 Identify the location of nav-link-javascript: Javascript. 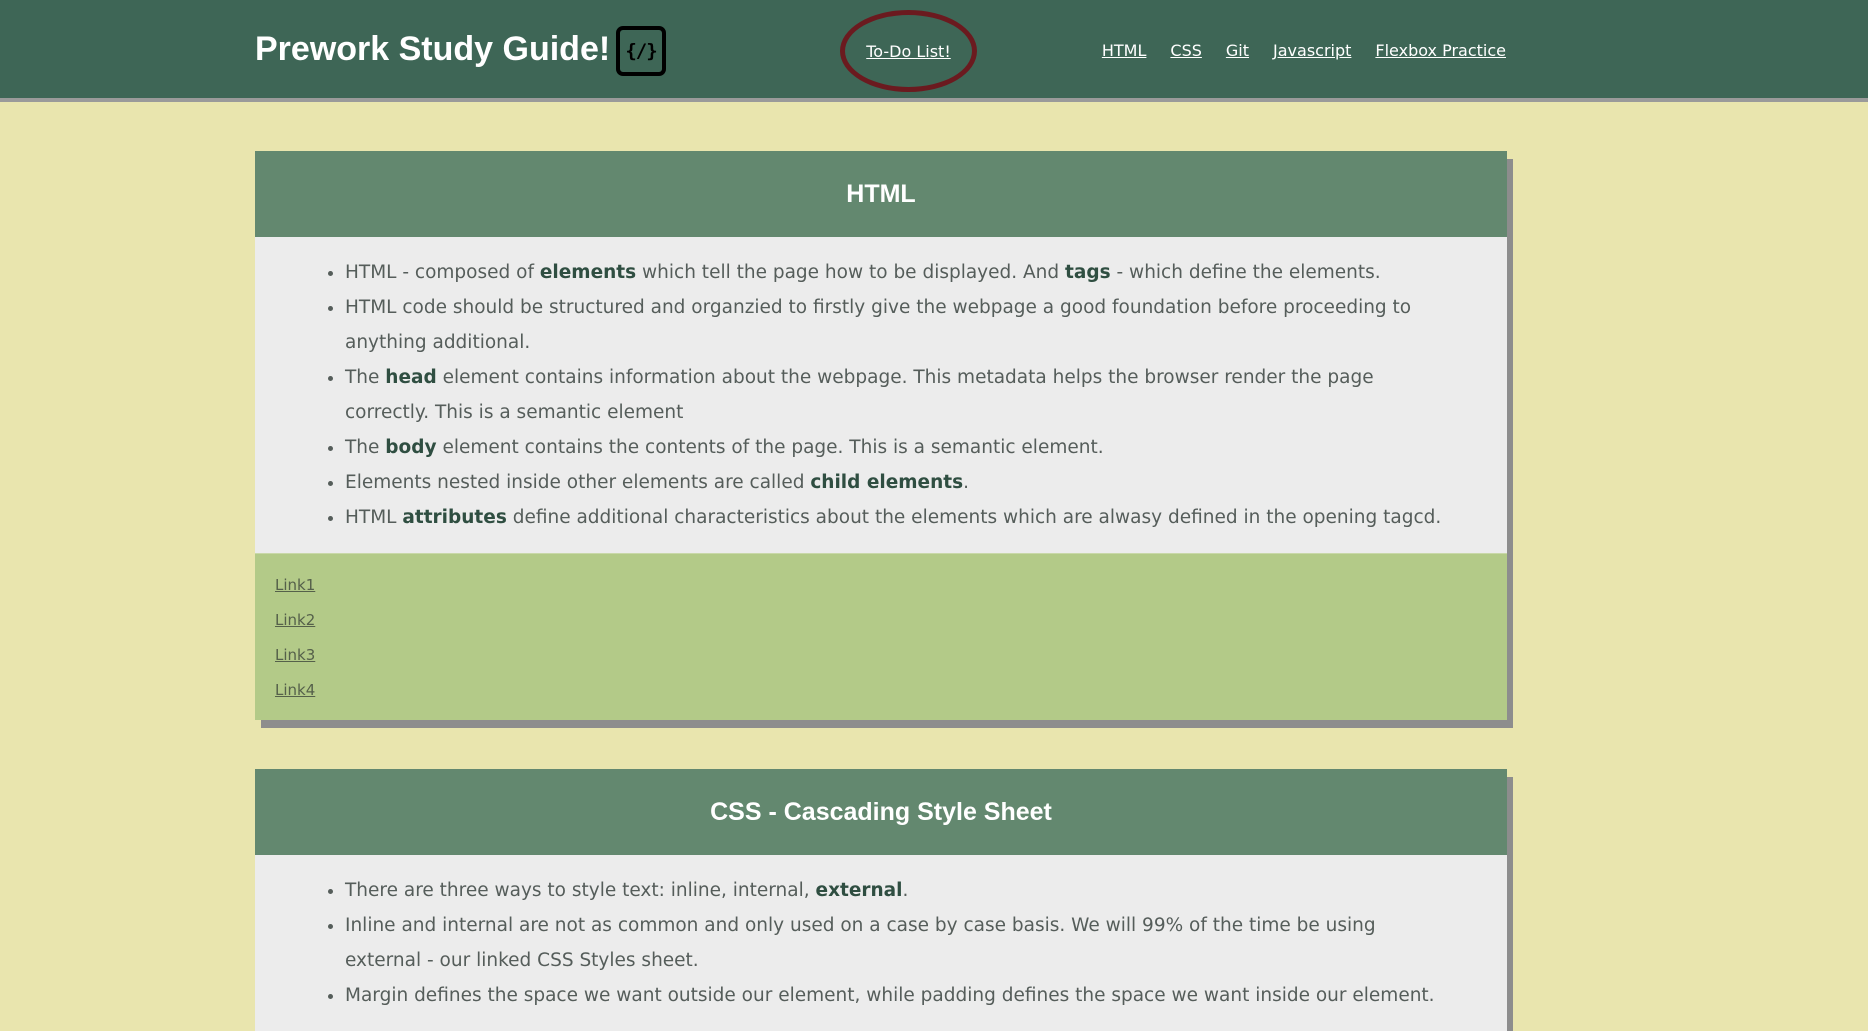
(1312, 50).